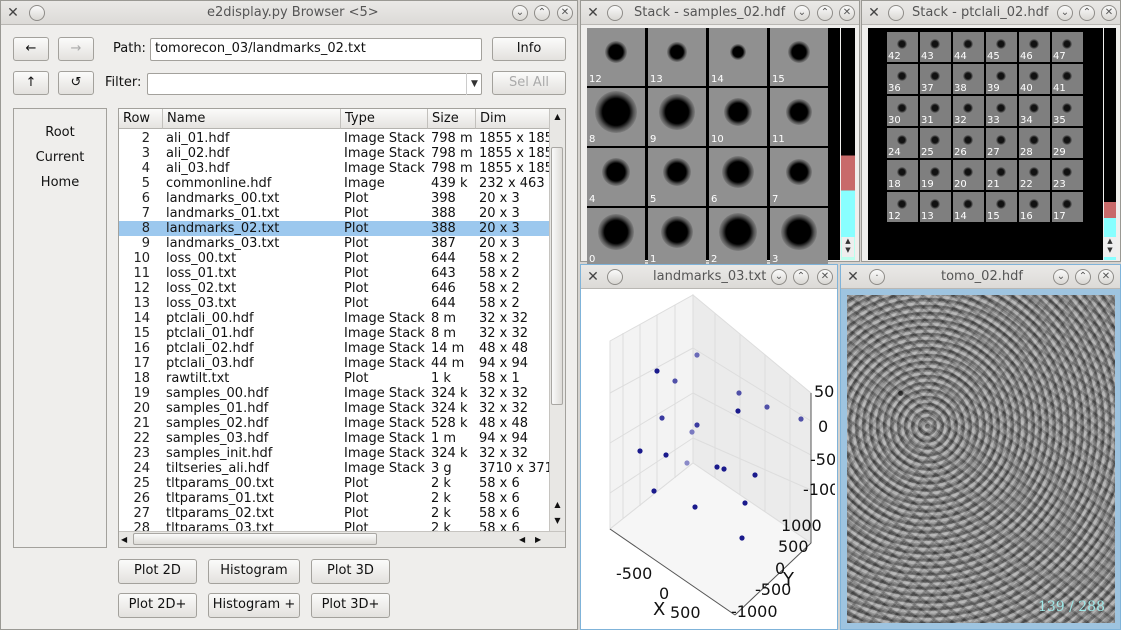  I want to click on nav-root: Root, so click(60, 132).